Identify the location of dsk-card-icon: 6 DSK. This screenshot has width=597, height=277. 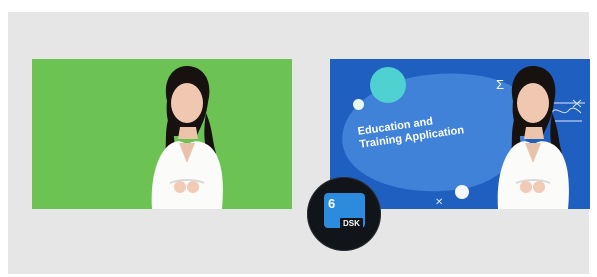
(344, 211).